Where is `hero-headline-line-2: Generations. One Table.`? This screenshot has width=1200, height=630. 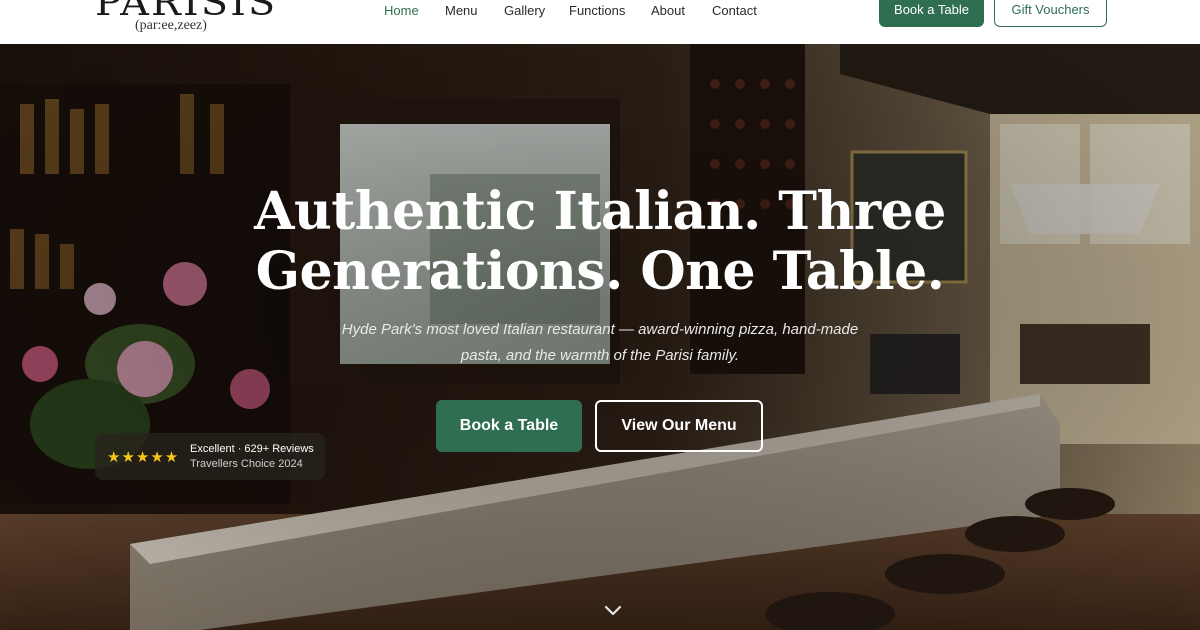 hero-headline-line-2: Generations. One Table. is located at coordinates (600, 271).